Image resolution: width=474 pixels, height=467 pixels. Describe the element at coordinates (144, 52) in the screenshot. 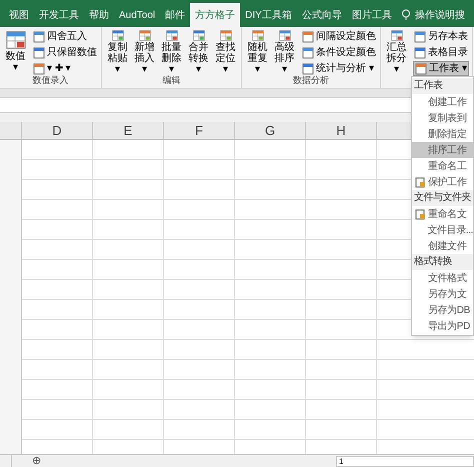

I see `ribbon-button: 新增插入 ▾` at that location.